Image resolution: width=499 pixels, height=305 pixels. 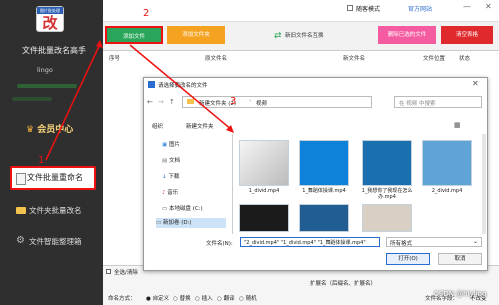 What do you see at coordinates (233, 101) in the screenshot?
I see `annotation-label: 3` at bounding box center [233, 101].